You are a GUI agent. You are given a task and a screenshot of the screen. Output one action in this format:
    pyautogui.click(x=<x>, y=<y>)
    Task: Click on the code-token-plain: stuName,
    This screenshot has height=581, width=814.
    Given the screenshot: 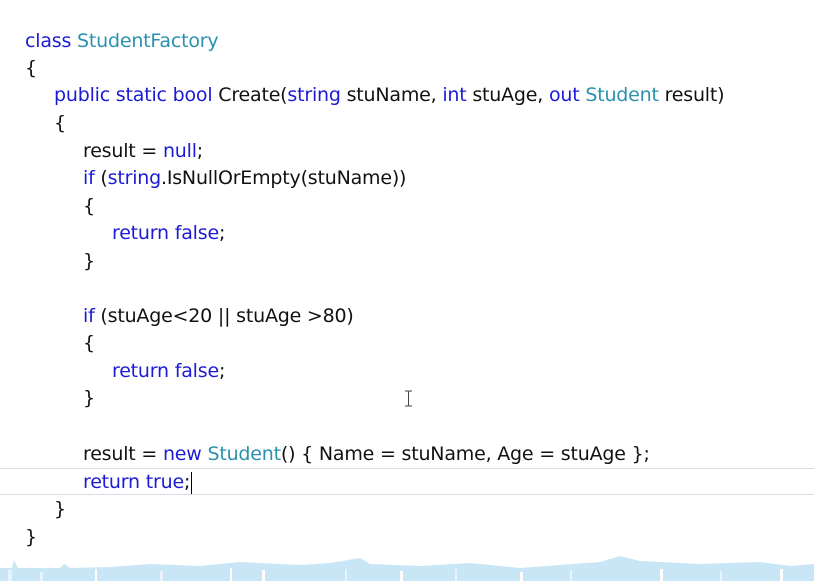 What is the action you would take?
    pyautogui.click(x=394, y=95)
    